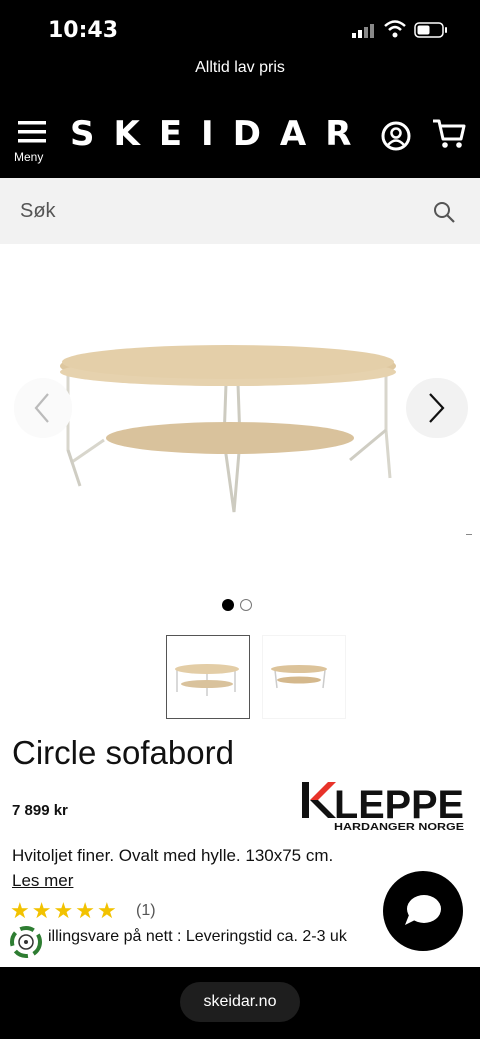 This screenshot has height=1039, width=480. Describe the element at coordinates (146, 911) in the screenshot. I see `rating-count: (1)` at that location.